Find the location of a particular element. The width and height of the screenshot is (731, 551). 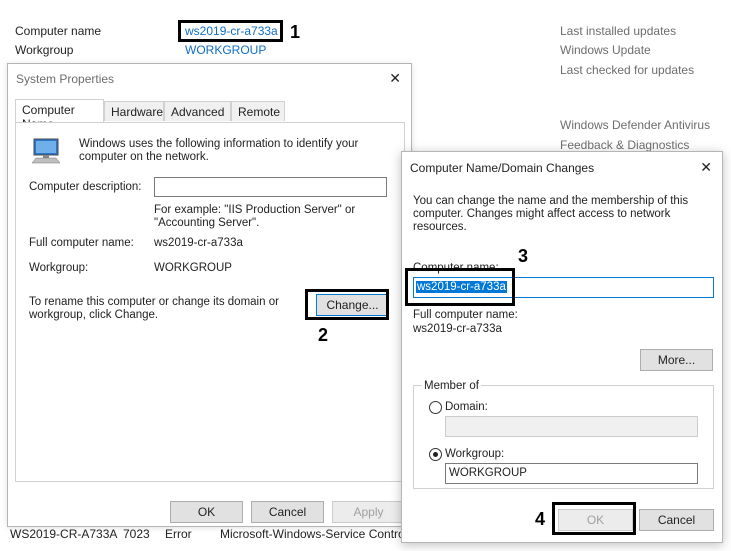

last-installed-updates-label: Last installed updates is located at coordinates (618, 31).